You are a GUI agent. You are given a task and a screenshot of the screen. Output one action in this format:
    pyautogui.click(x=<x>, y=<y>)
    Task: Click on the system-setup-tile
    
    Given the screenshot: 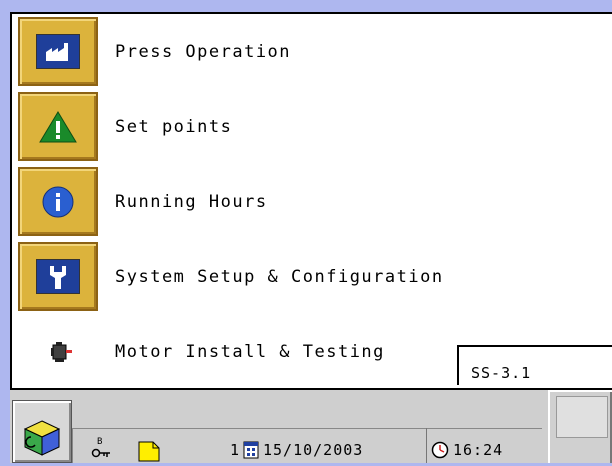 What is the action you would take?
    pyautogui.click(x=58, y=276)
    